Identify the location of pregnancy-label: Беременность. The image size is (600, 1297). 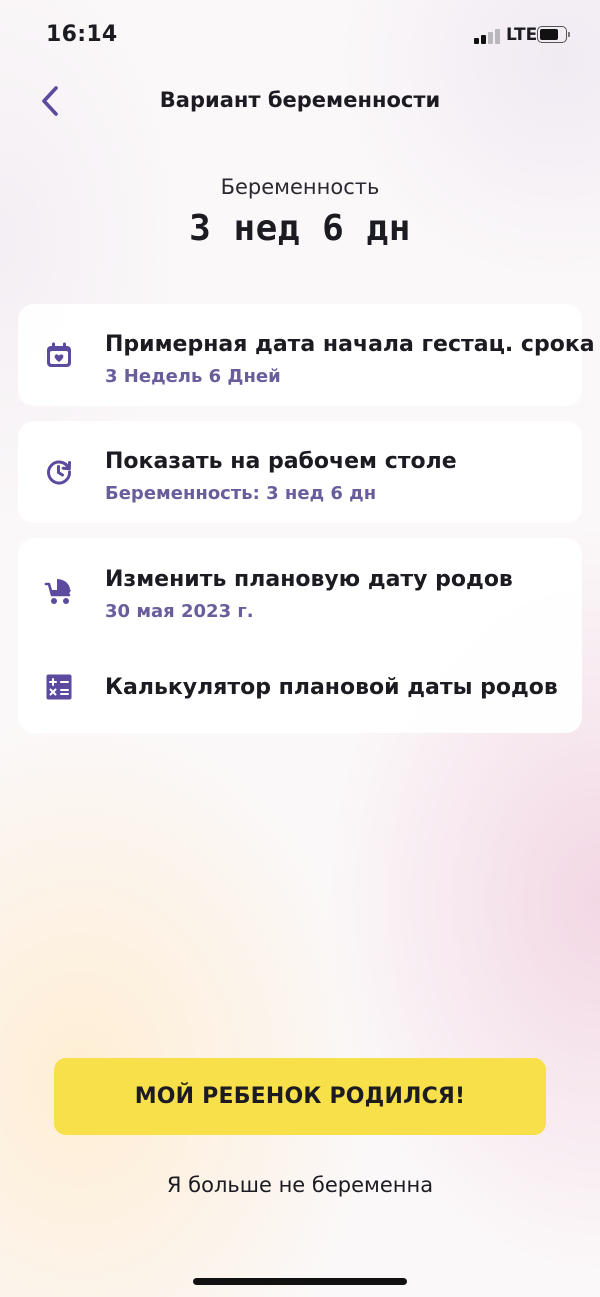
(300, 187).